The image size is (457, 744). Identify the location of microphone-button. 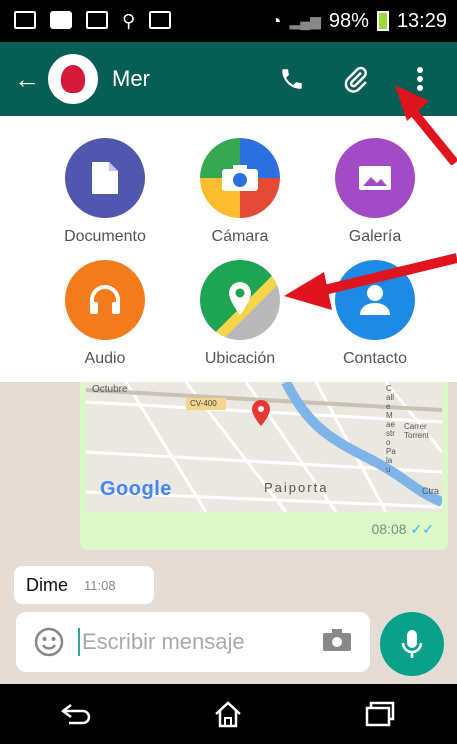
(412, 644).